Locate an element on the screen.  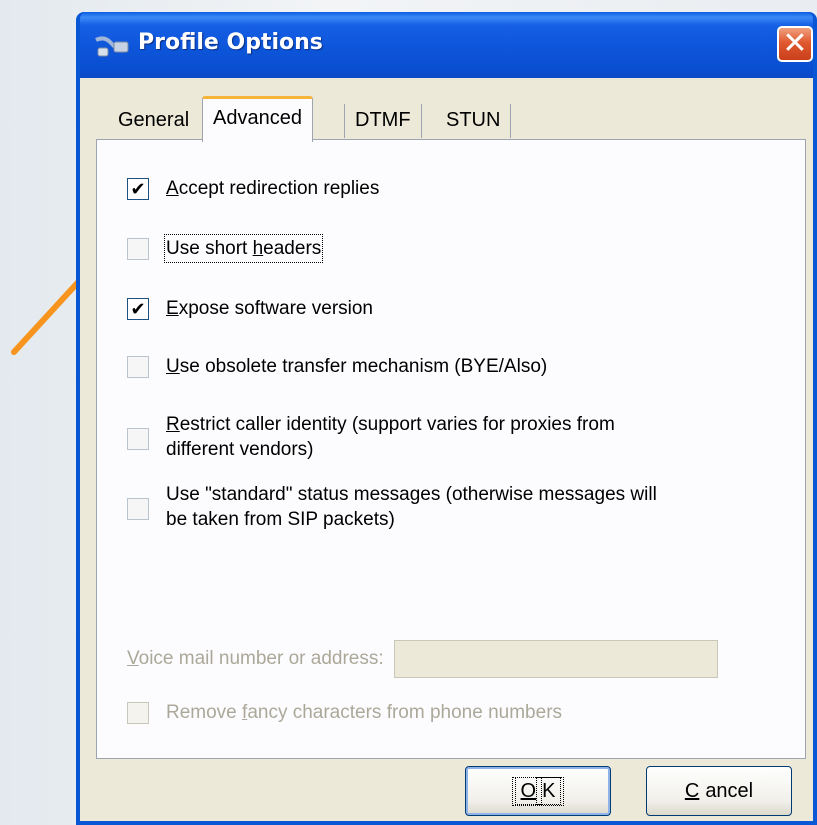
obsolete-transfer-checkbox is located at coordinates (138, 367).